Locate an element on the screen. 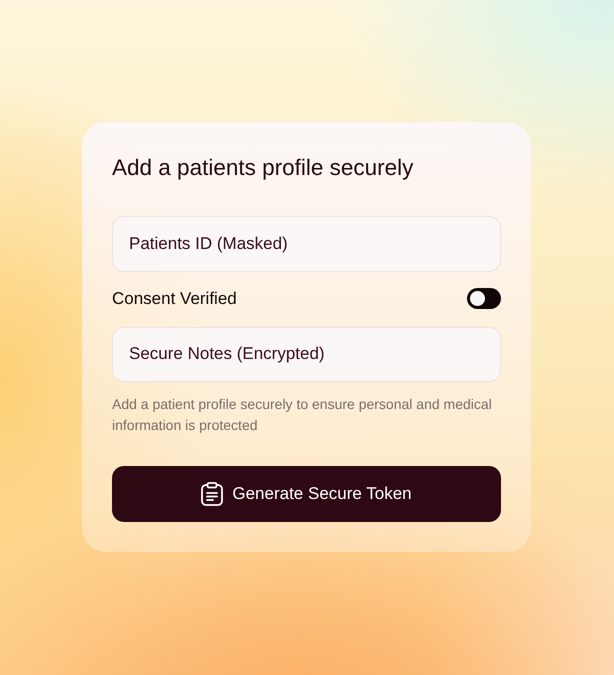  form-title: Add a patients profile securely is located at coordinates (263, 168).